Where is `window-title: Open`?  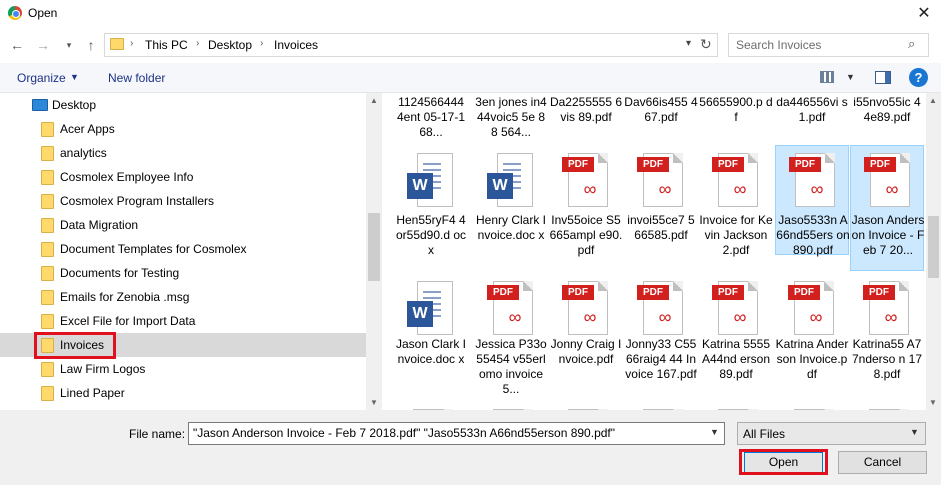 window-title: Open is located at coordinates (43, 13).